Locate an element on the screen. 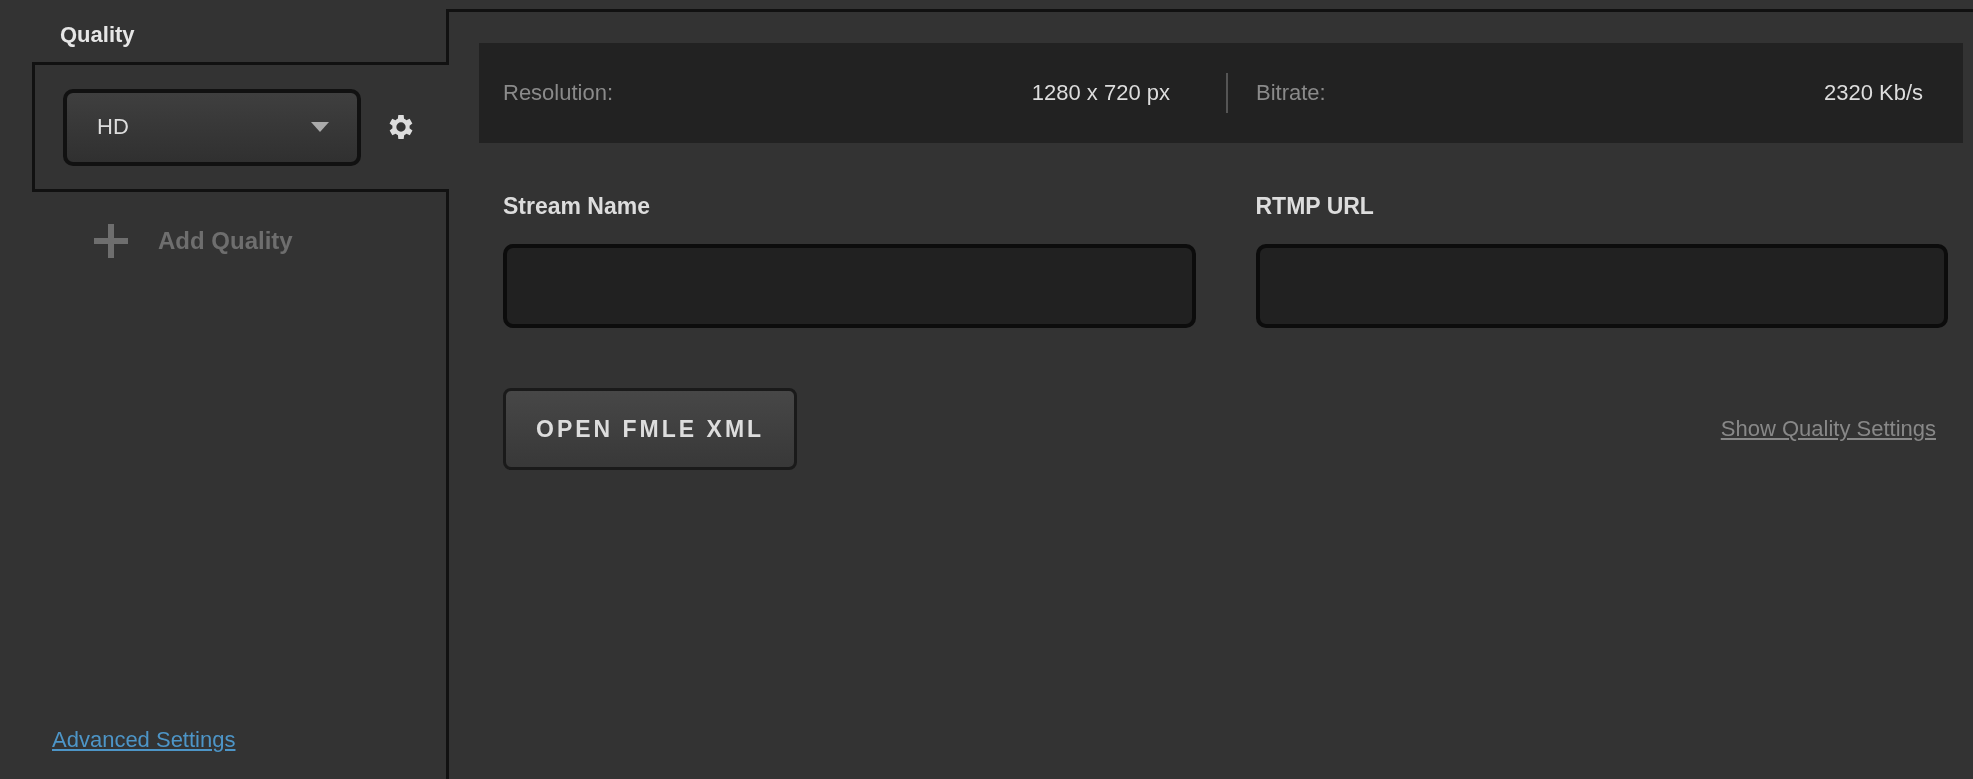 This screenshot has width=1973, height=779. field-label: RTMP URL is located at coordinates (1315, 206).